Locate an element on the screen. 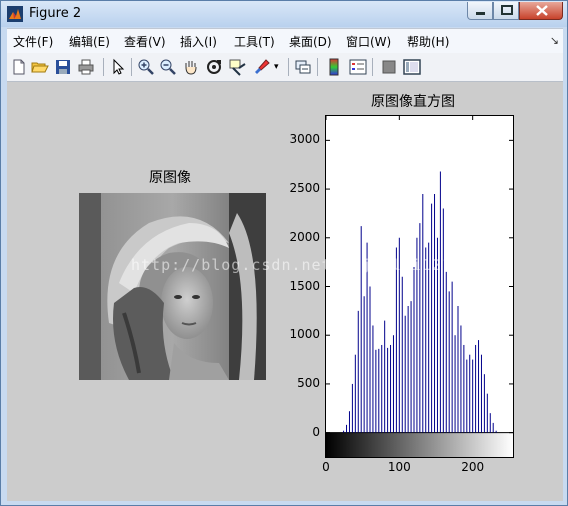 This screenshot has width=568, height=506. menu-window: 窗口(W) is located at coordinates (368, 41).